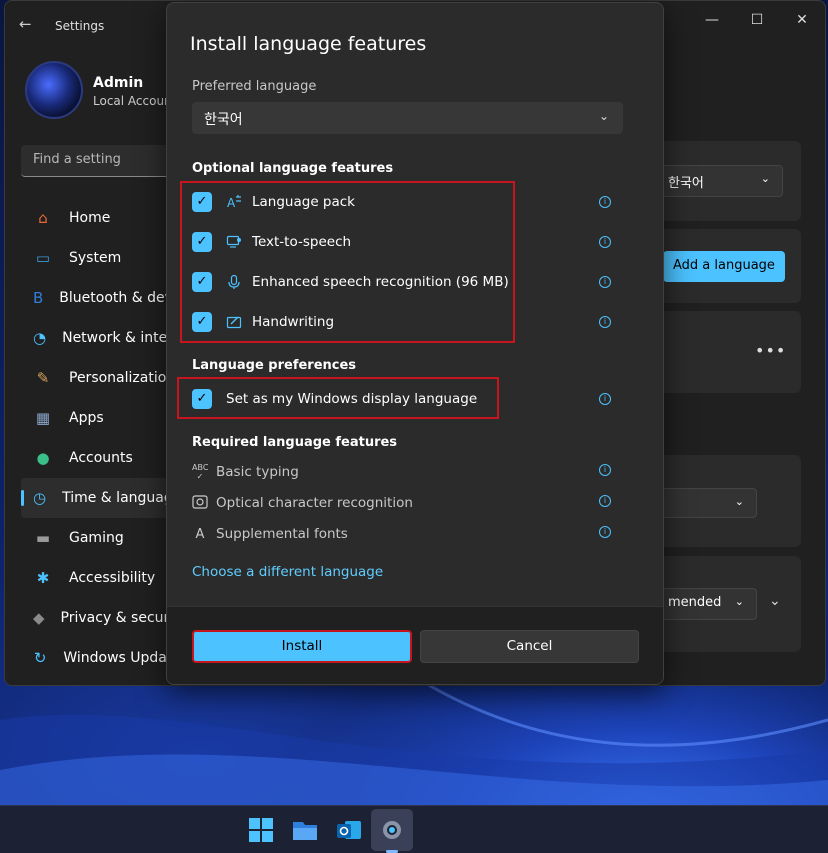  Describe the element at coordinates (775, 601) in the screenshot. I see `expand-chevron-icon: ⌄` at that location.